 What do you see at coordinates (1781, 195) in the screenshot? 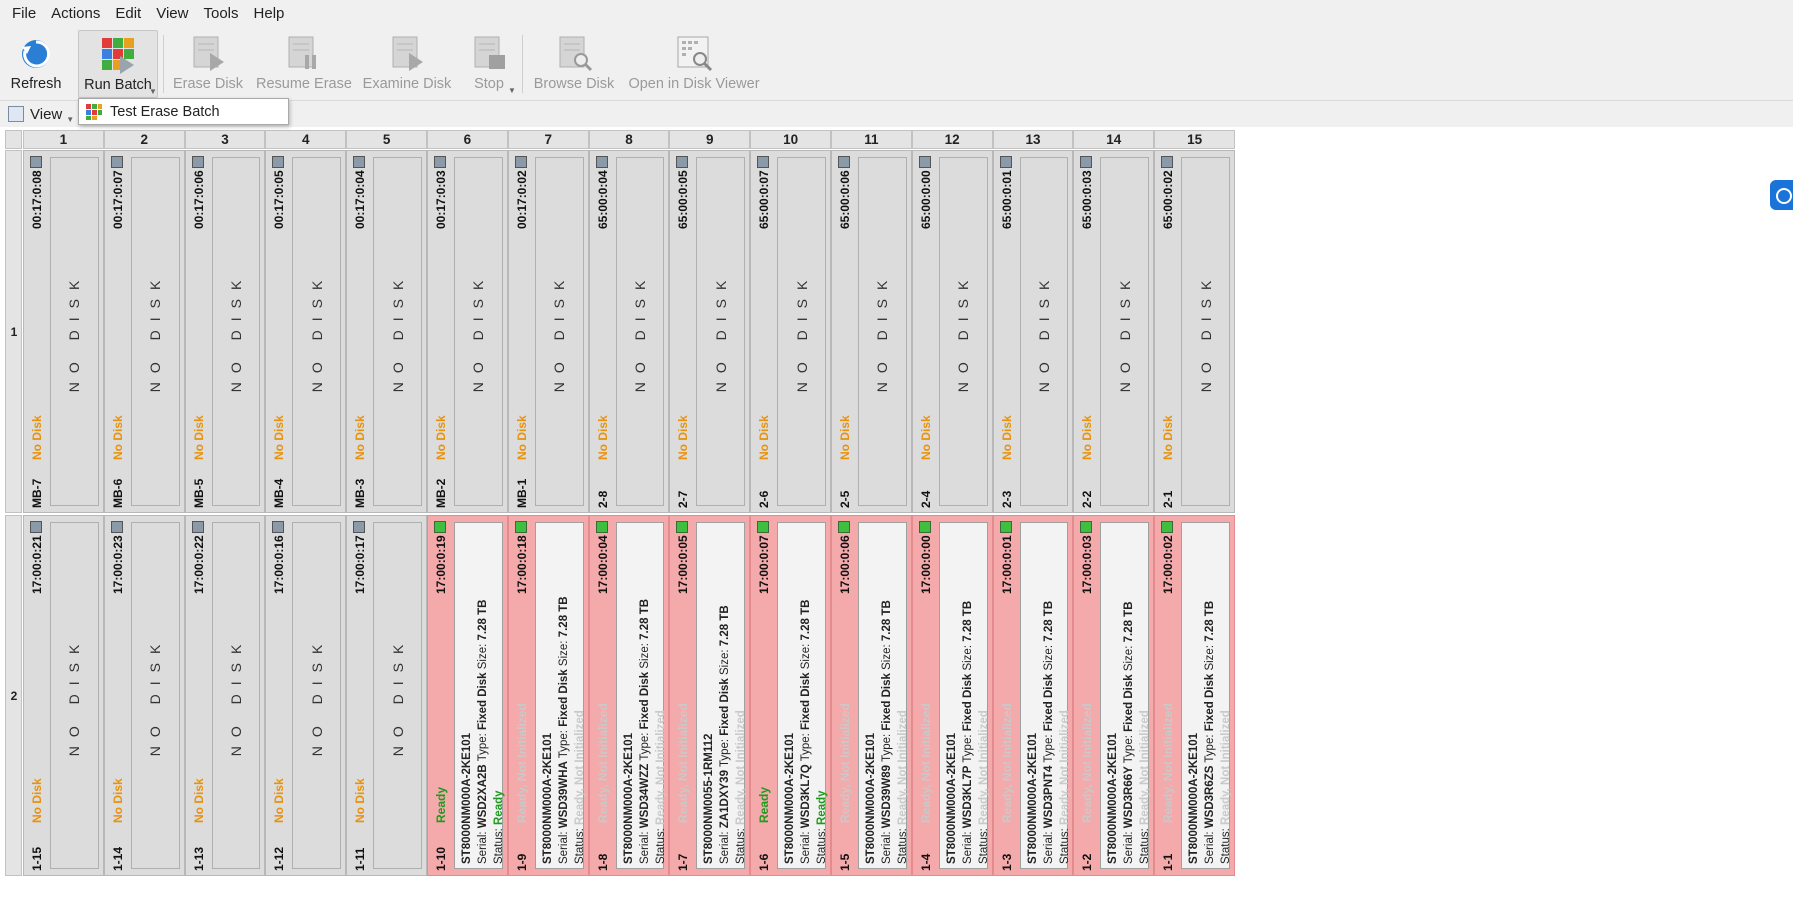
I see `remote-control-icon` at bounding box center [1781, 195].